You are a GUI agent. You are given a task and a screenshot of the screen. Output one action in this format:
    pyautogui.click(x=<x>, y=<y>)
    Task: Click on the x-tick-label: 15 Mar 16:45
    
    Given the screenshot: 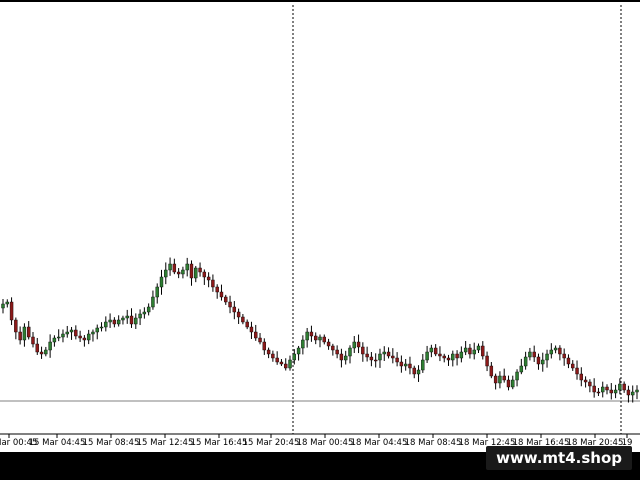 What is the action you would take?
    pyautogui.click(x=219, y=443)
    